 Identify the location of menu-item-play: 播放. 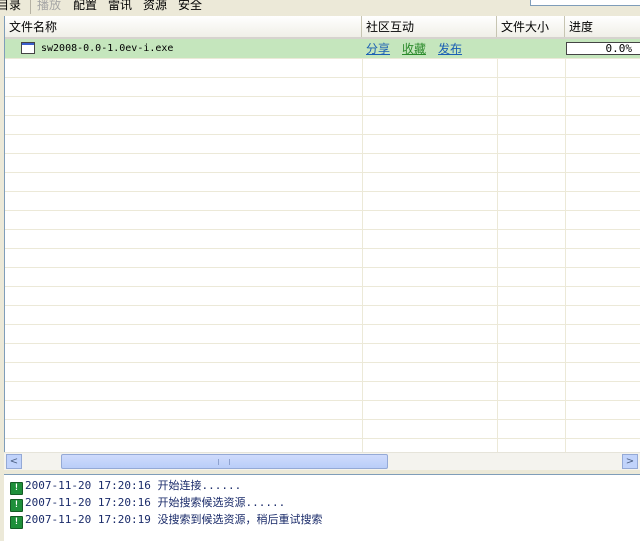
(49, 6).